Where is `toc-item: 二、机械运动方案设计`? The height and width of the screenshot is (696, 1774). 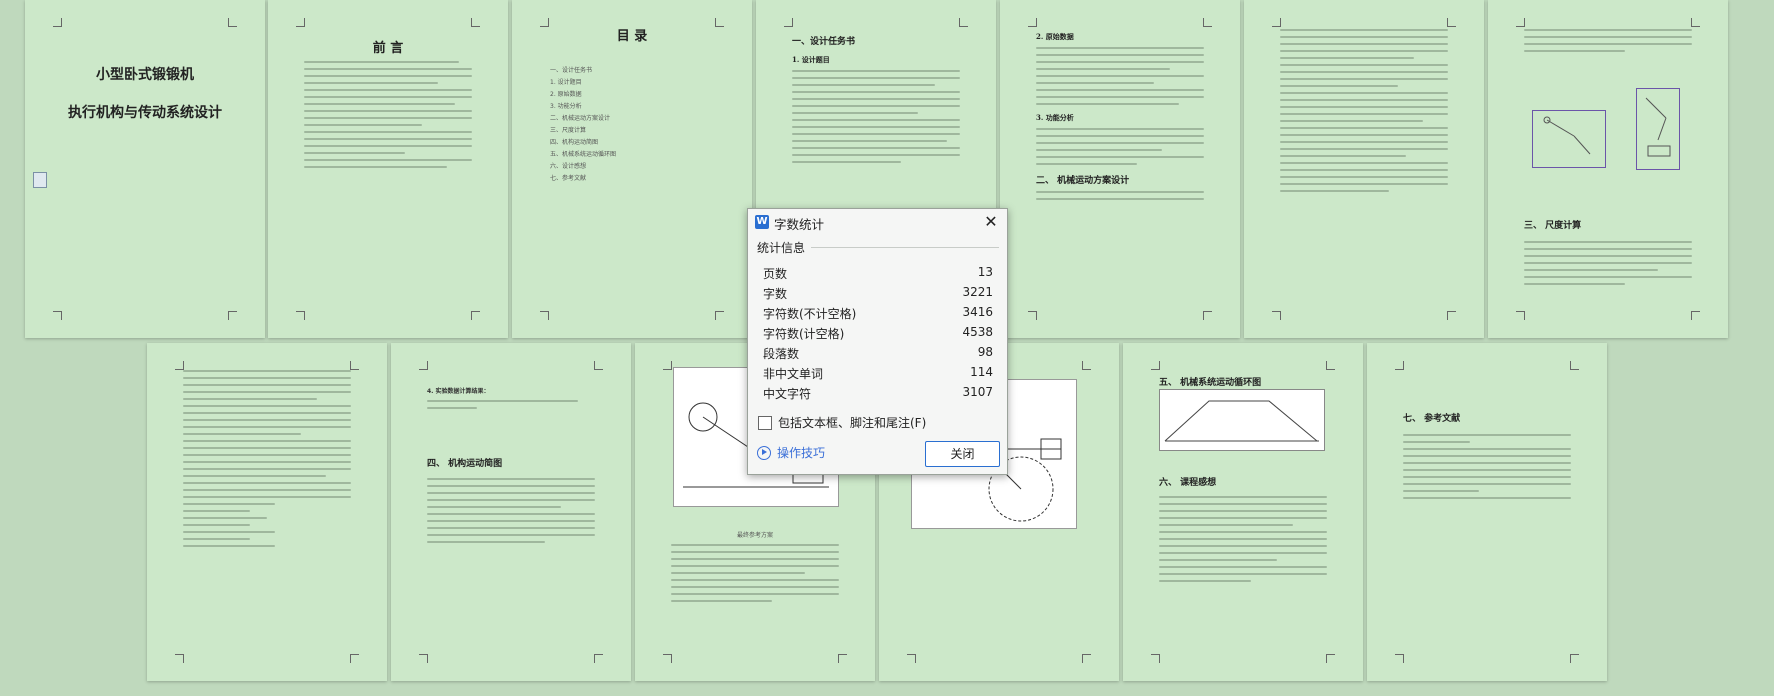
toc-item: 二、机械运动方案设计 is located at coordinates (583, 117).